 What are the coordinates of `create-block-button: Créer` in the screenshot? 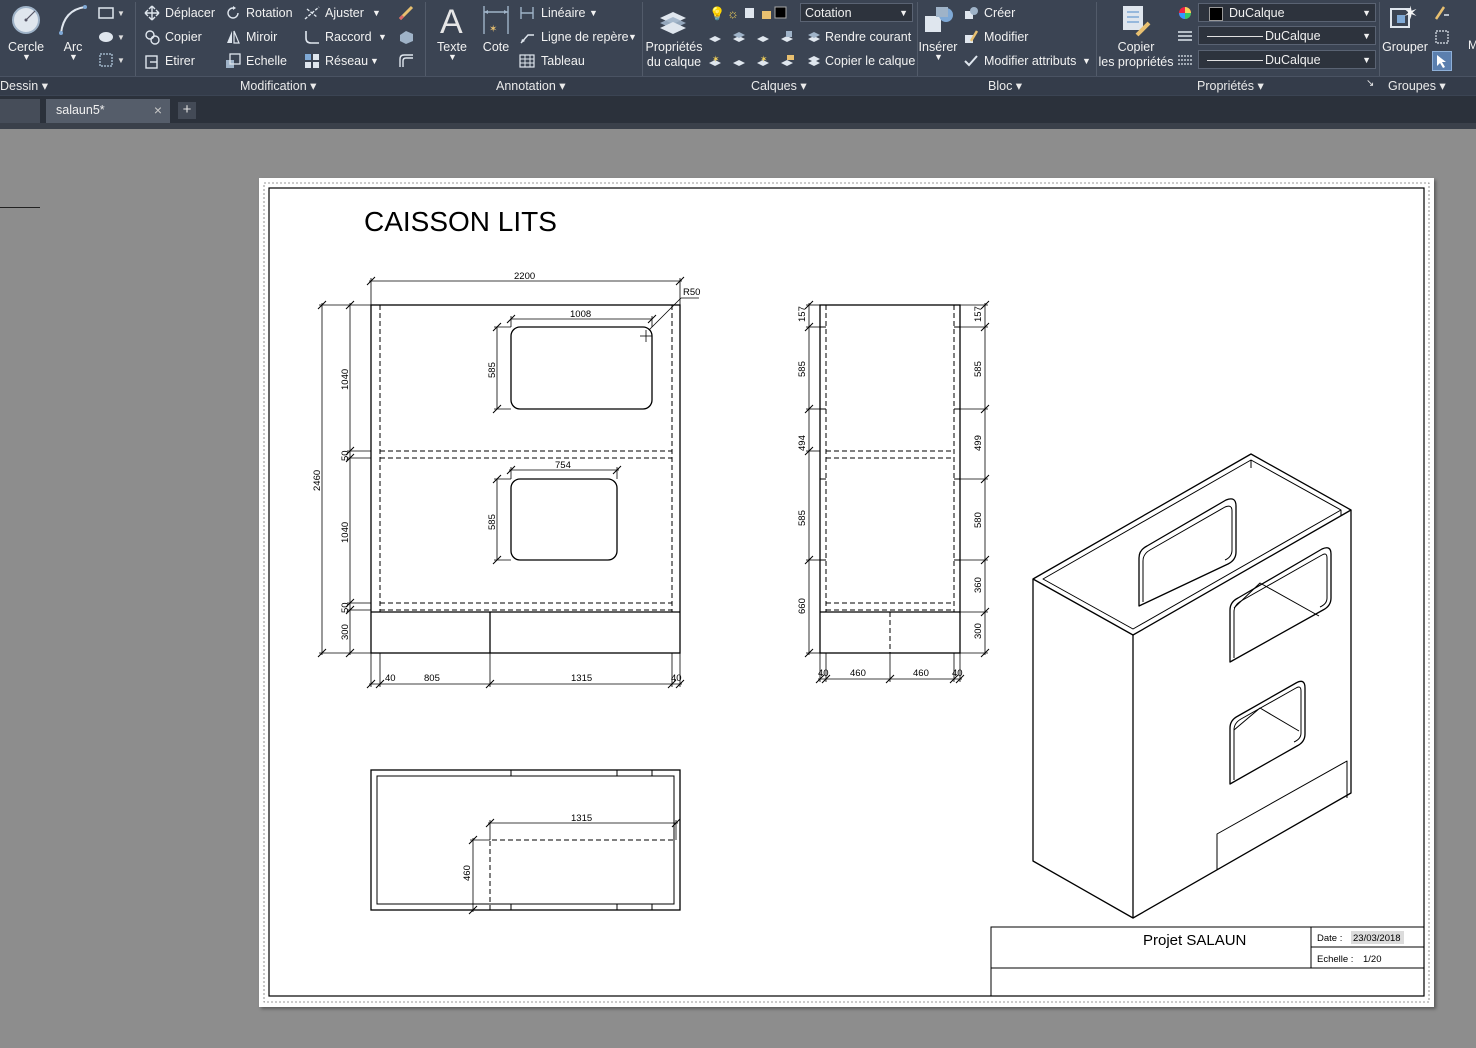 It's located at (999, 13).